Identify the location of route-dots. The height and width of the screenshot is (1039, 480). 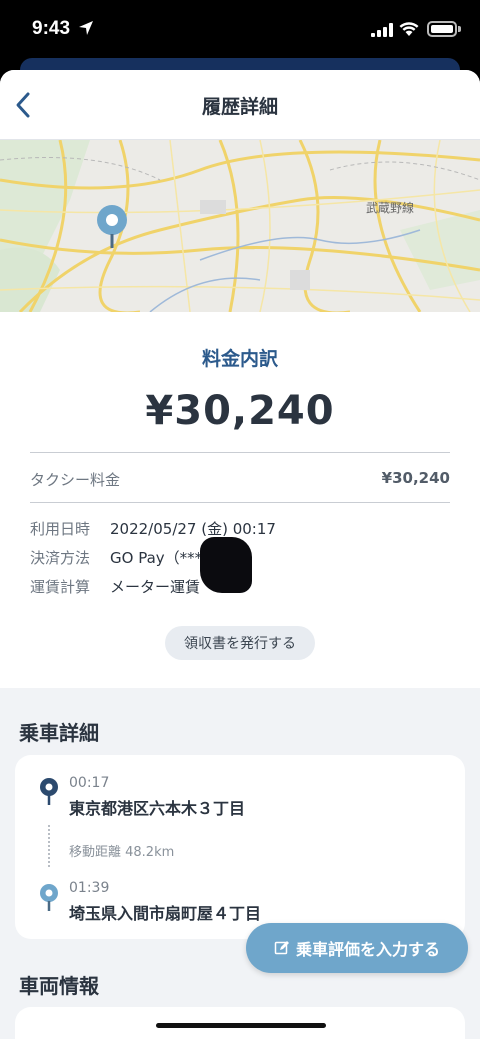
(49, 846).